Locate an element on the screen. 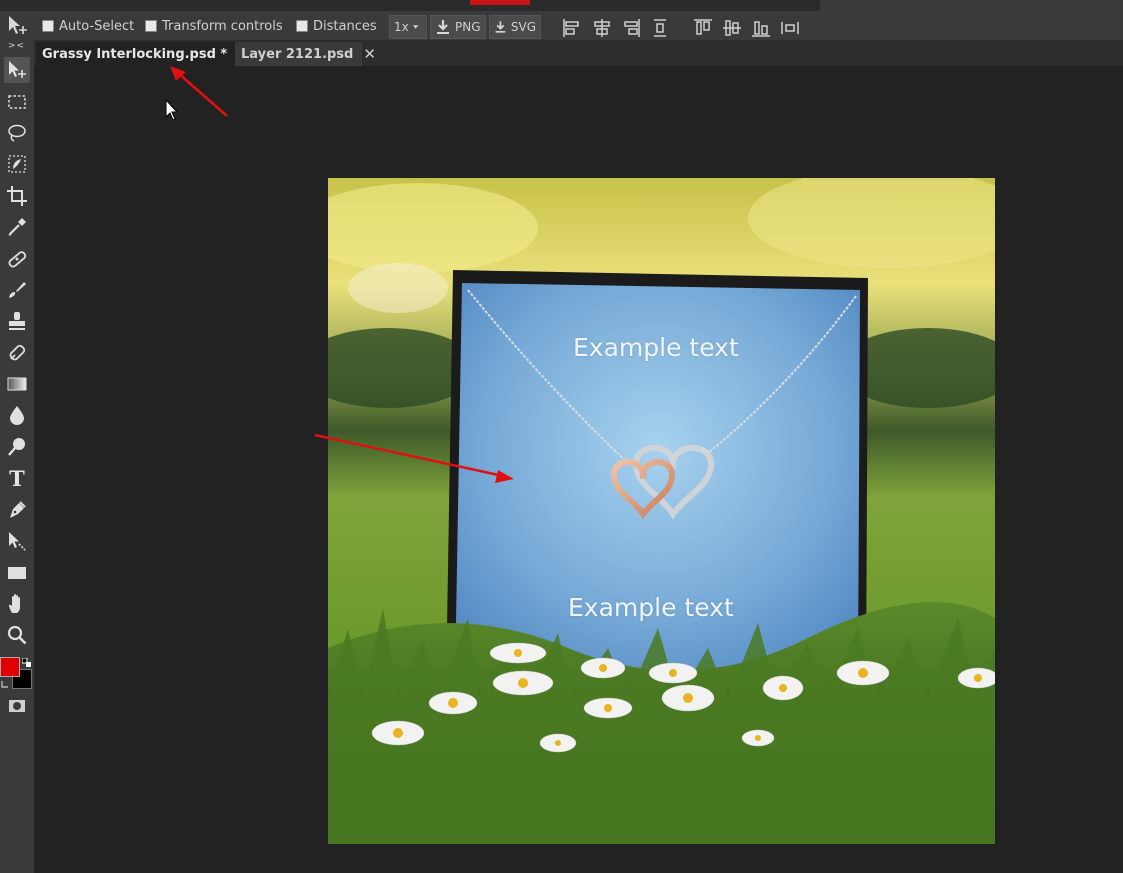 This screenshot has height=873, width=1123. close-tab-icon: ✕ is located at coordinates (369, 54).